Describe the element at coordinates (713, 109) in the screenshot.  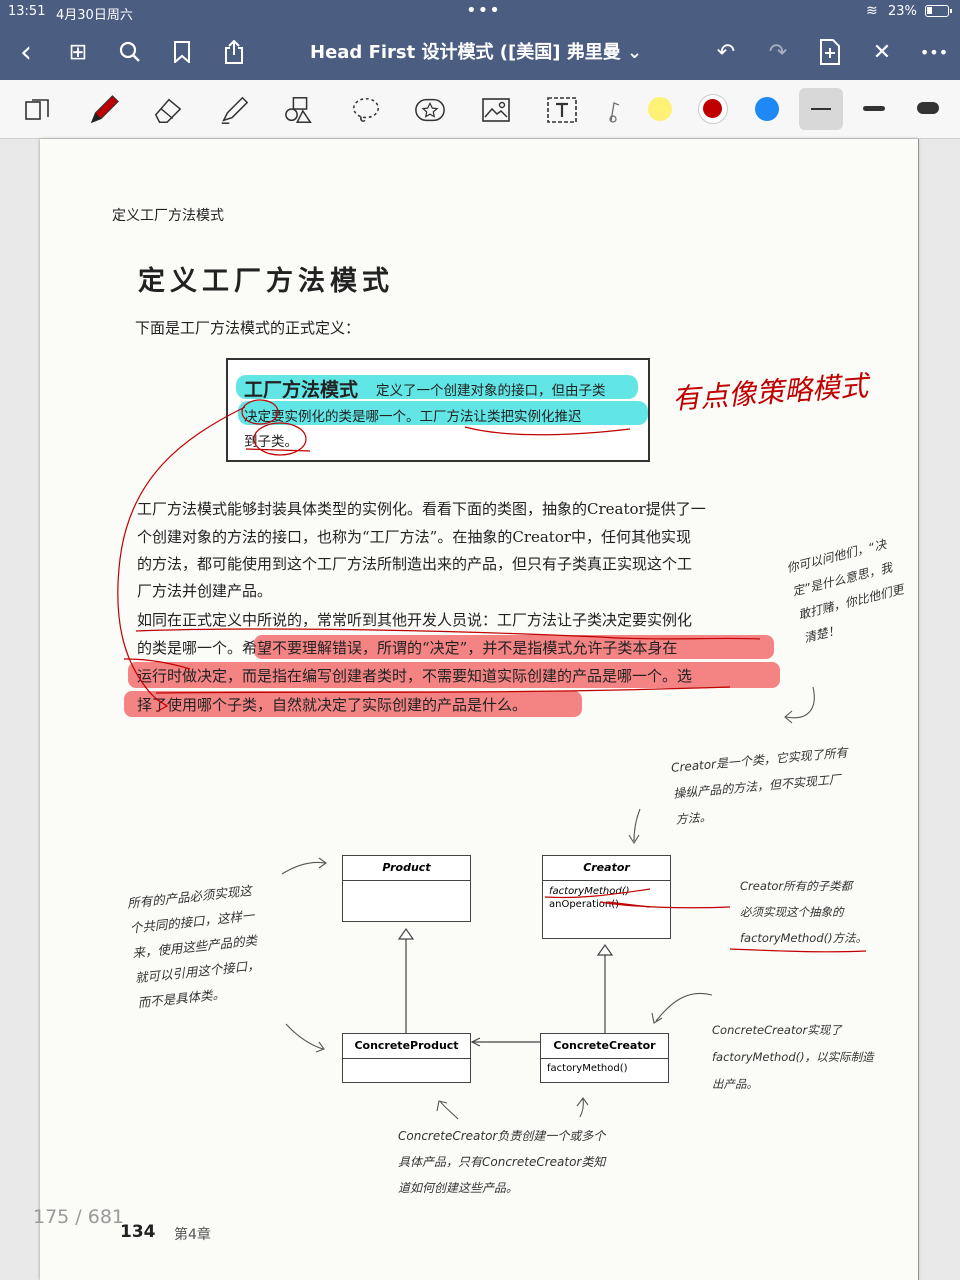
I see `color-red-swatch` at that location.